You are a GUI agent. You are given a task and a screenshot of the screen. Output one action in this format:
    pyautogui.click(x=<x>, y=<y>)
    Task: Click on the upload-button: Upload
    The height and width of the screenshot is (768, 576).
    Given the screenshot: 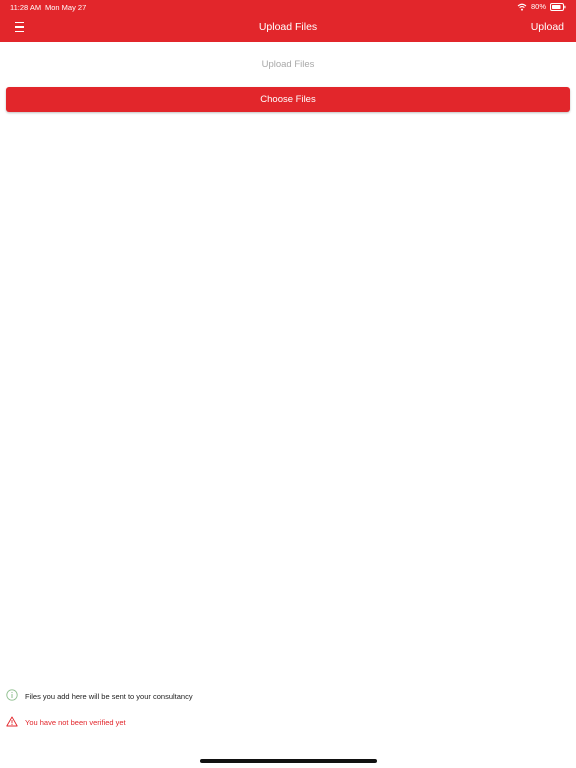 What is the action you would take?
    pyautogui.click(x=547, y=27)
    